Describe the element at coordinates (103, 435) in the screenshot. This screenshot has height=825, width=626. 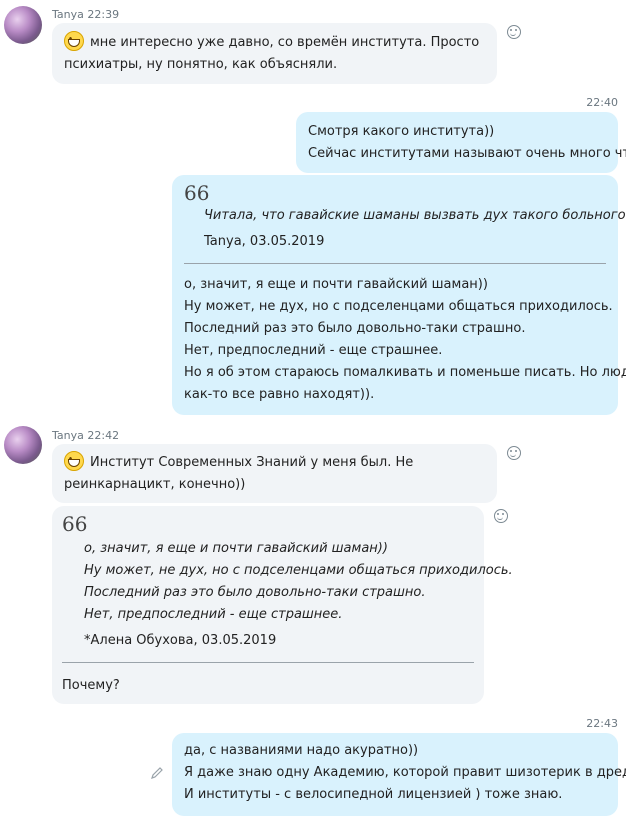
I see `message-time: 22:42` at that location.